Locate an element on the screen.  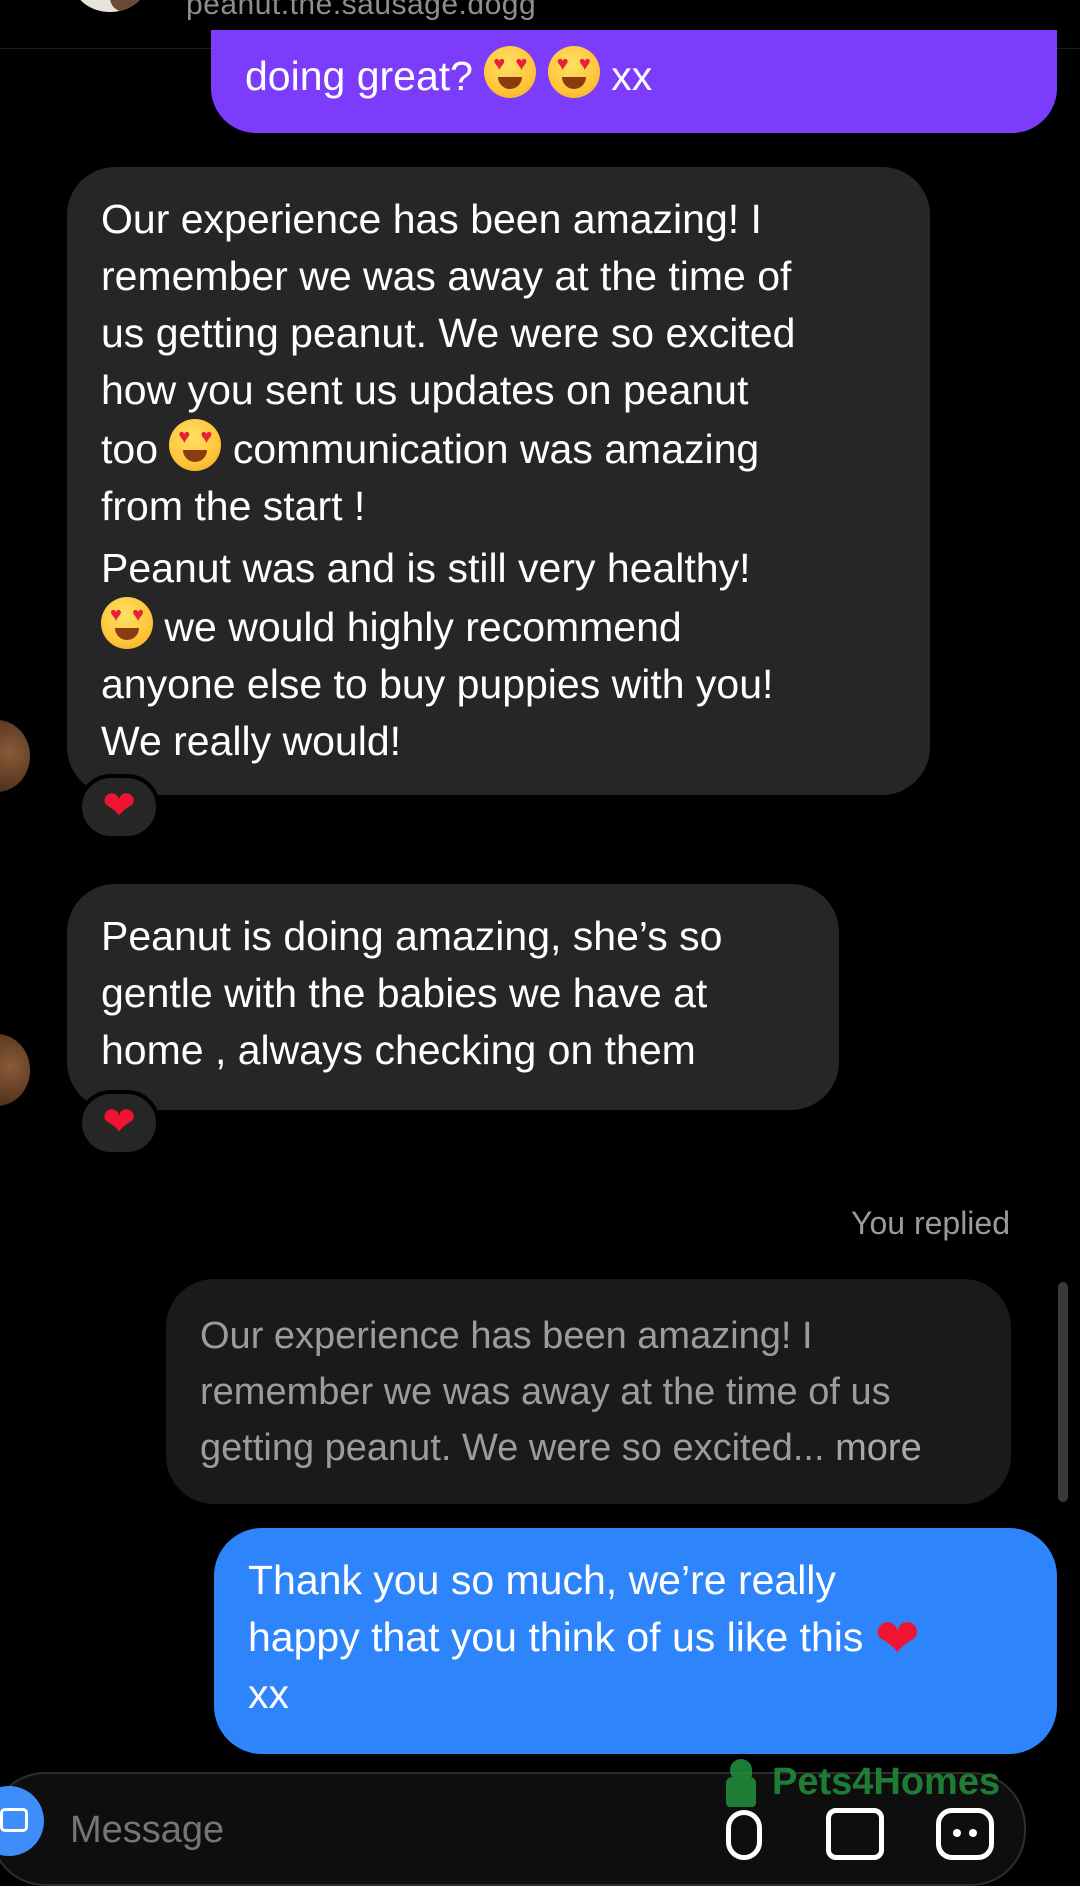
watermark: Pets4Homes is located at coordinates (862, 1782).